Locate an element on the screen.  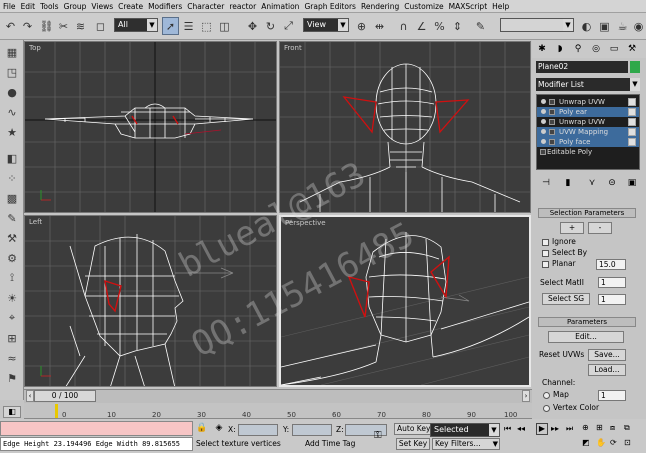
menu-rendering: Rendering is located at coordinates (380, 6).